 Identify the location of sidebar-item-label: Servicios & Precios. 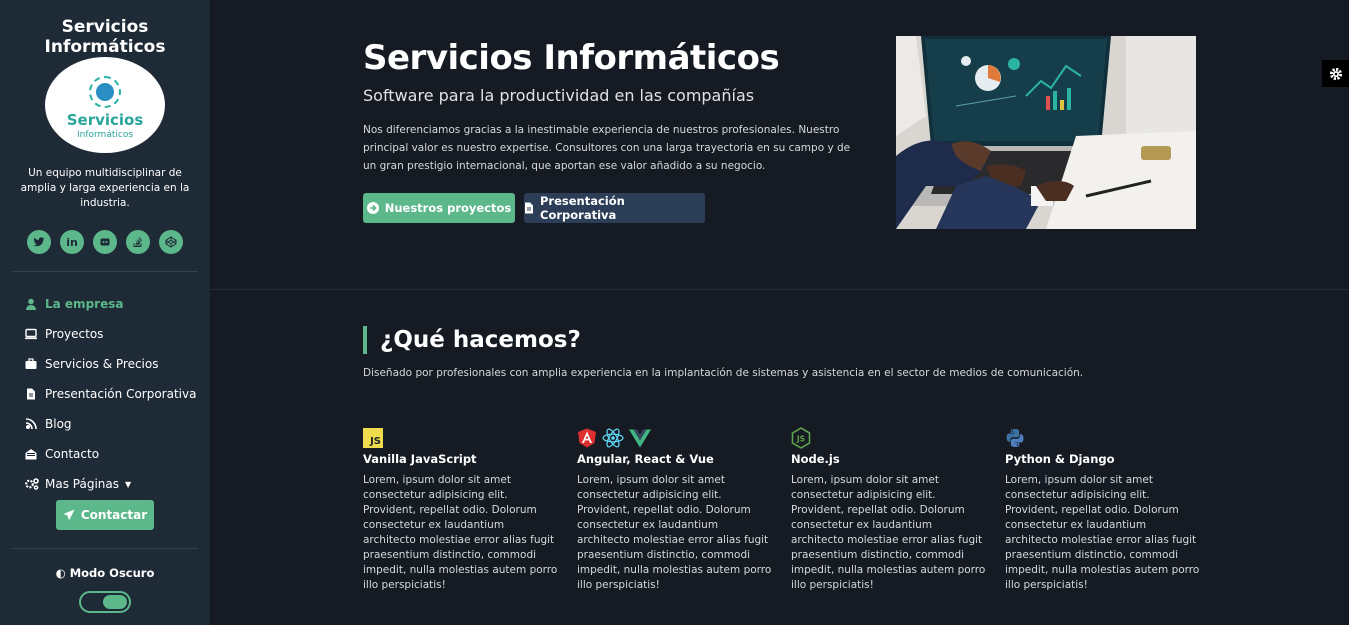
(102, 364).